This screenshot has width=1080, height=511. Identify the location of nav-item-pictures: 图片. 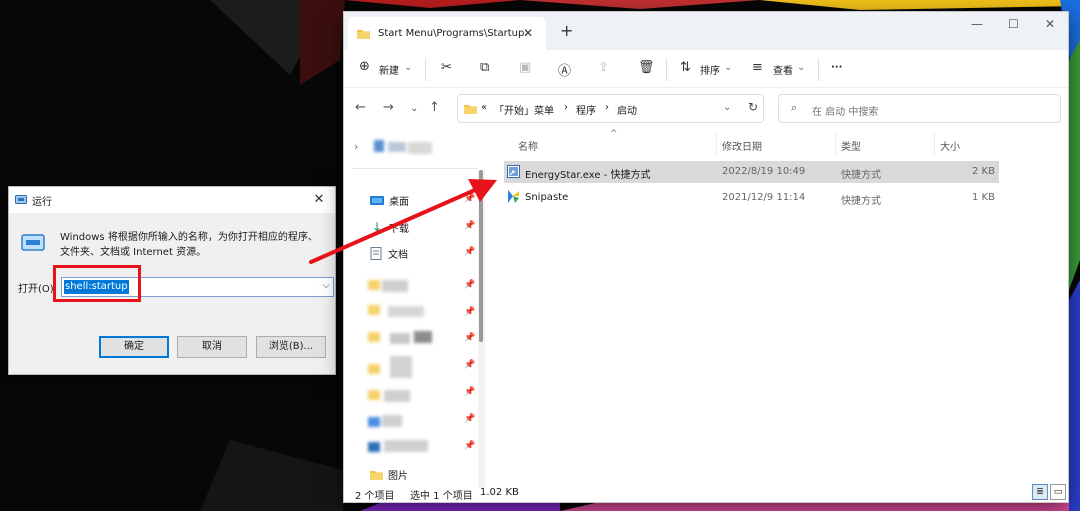
(389, 474).